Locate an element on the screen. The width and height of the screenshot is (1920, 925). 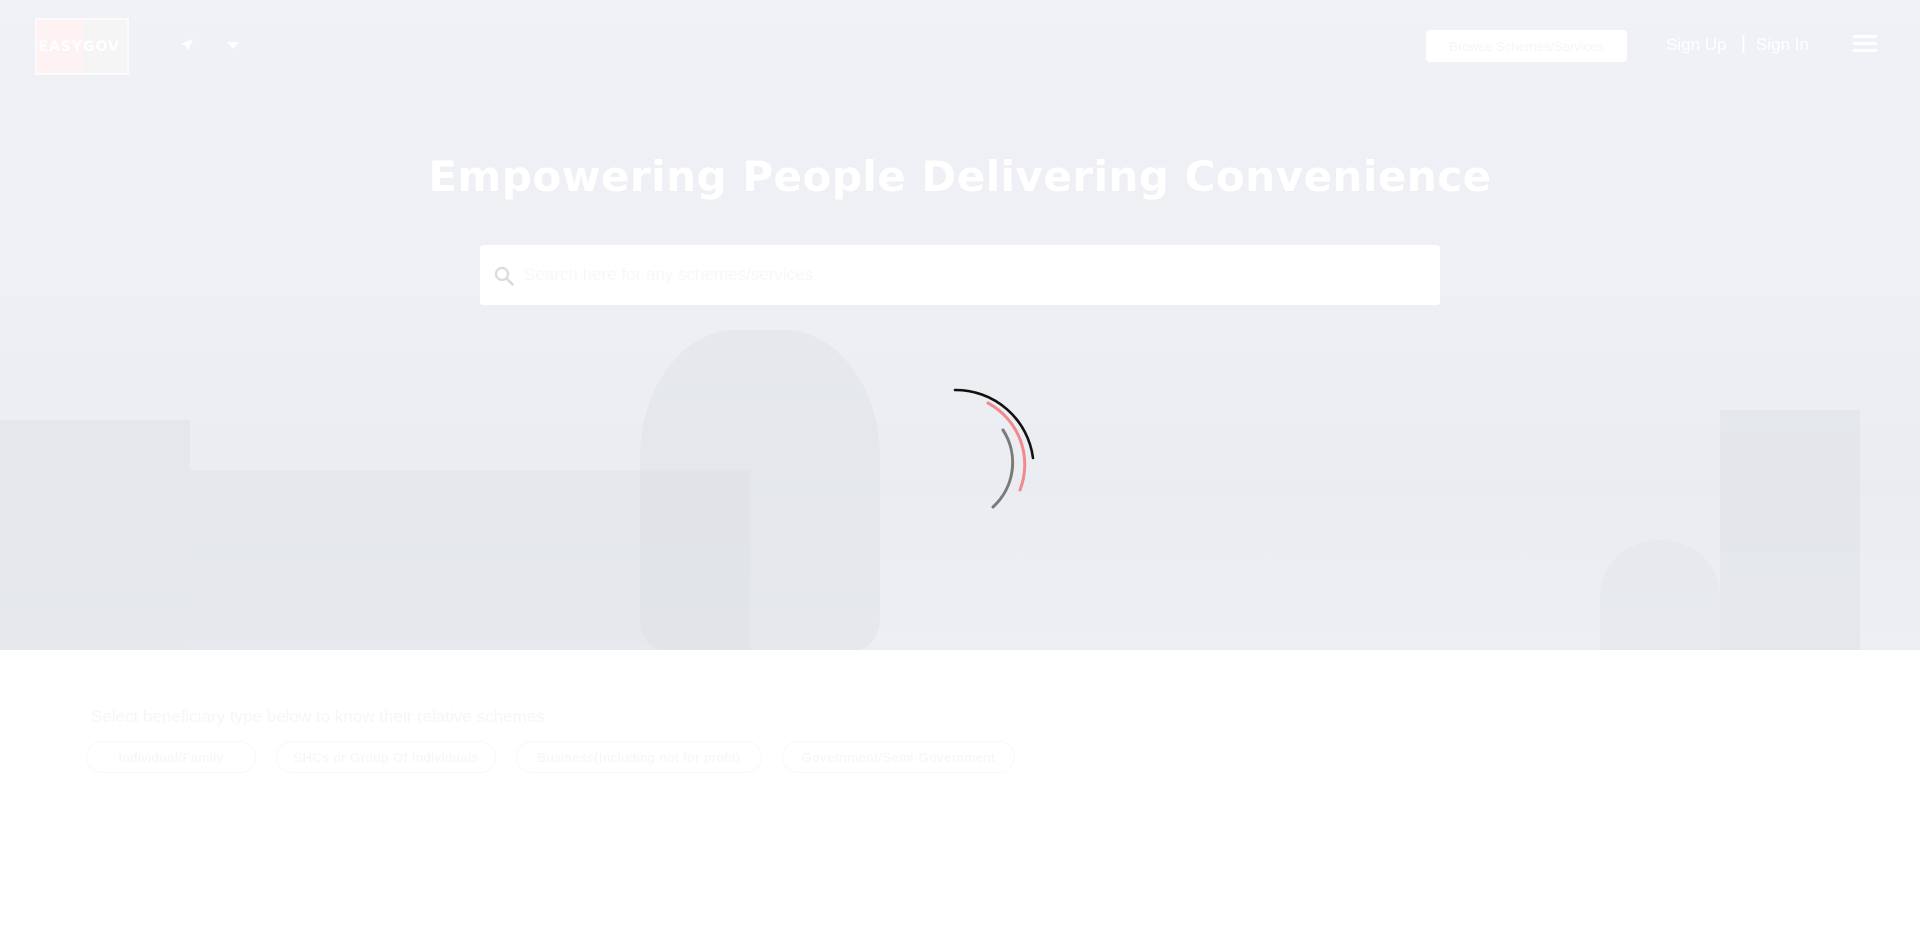
sign-in-link: Sign In is located at coordinates (1782, 45).